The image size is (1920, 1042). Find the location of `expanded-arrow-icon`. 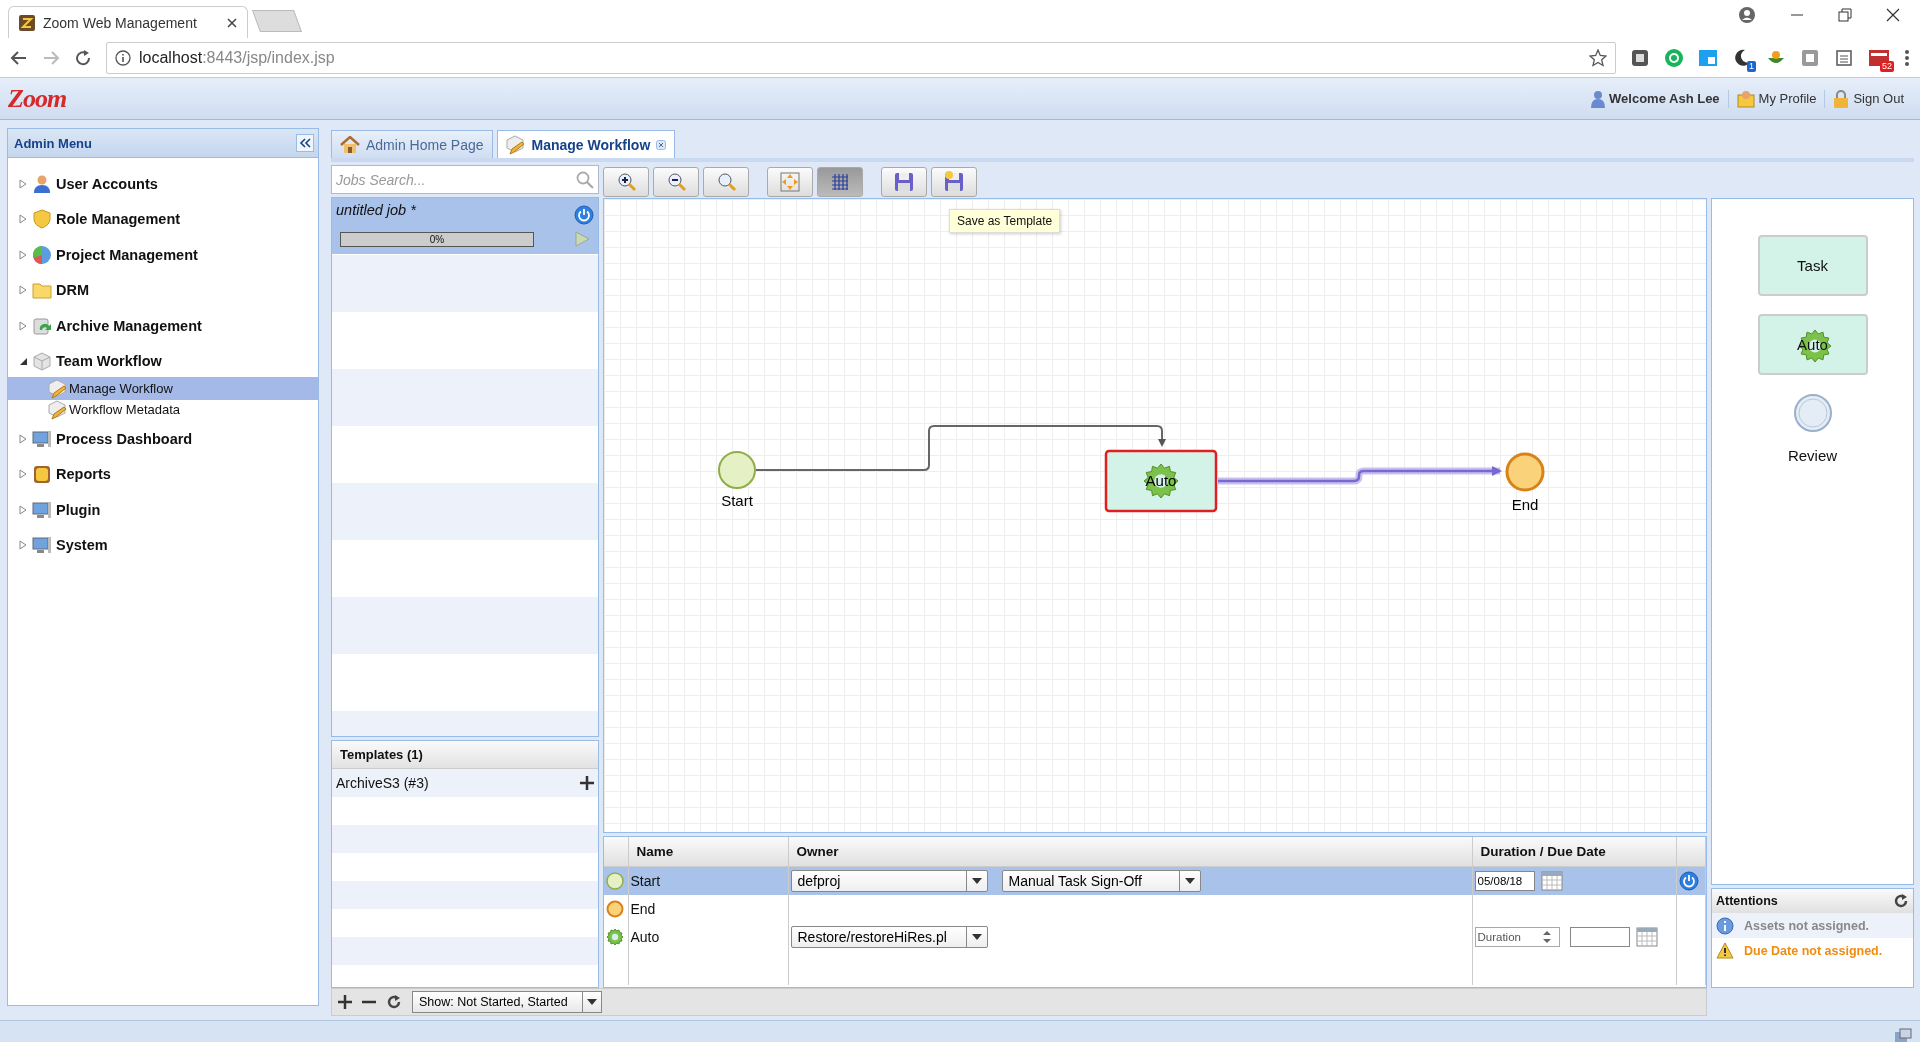

expanded-arrow-icon is located at coordinates (23, 361).